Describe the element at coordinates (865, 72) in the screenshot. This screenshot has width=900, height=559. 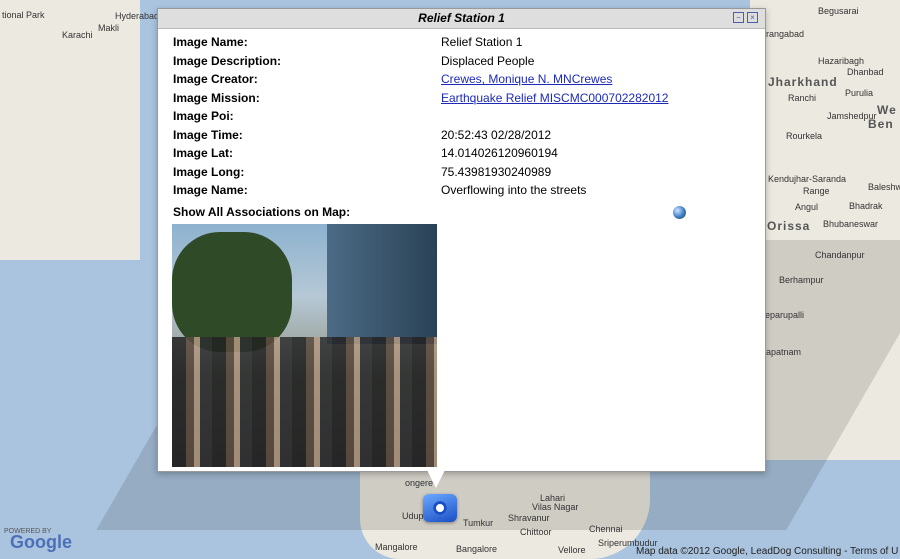
I see `map-place-label: Dhanbad` at that location.